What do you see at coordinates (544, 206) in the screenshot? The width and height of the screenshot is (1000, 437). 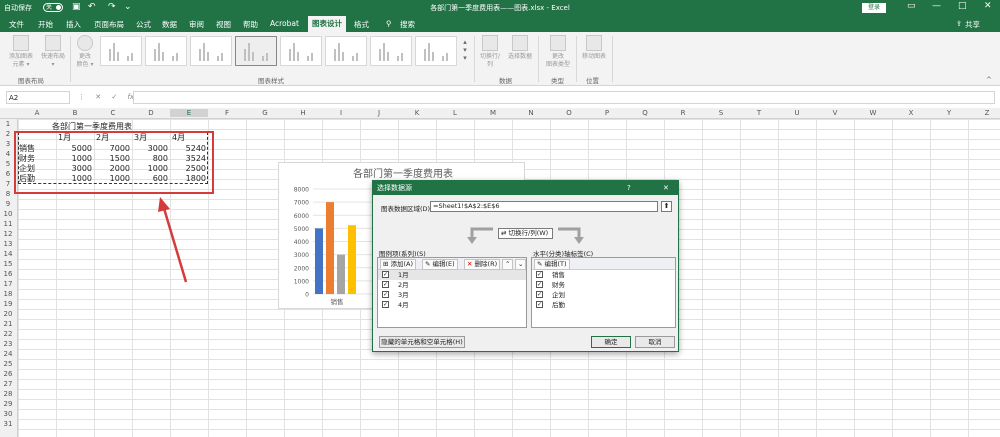 I see `data-range-input: =Sheet1!$A$2:$E$6` at bounding box center [544, 206].